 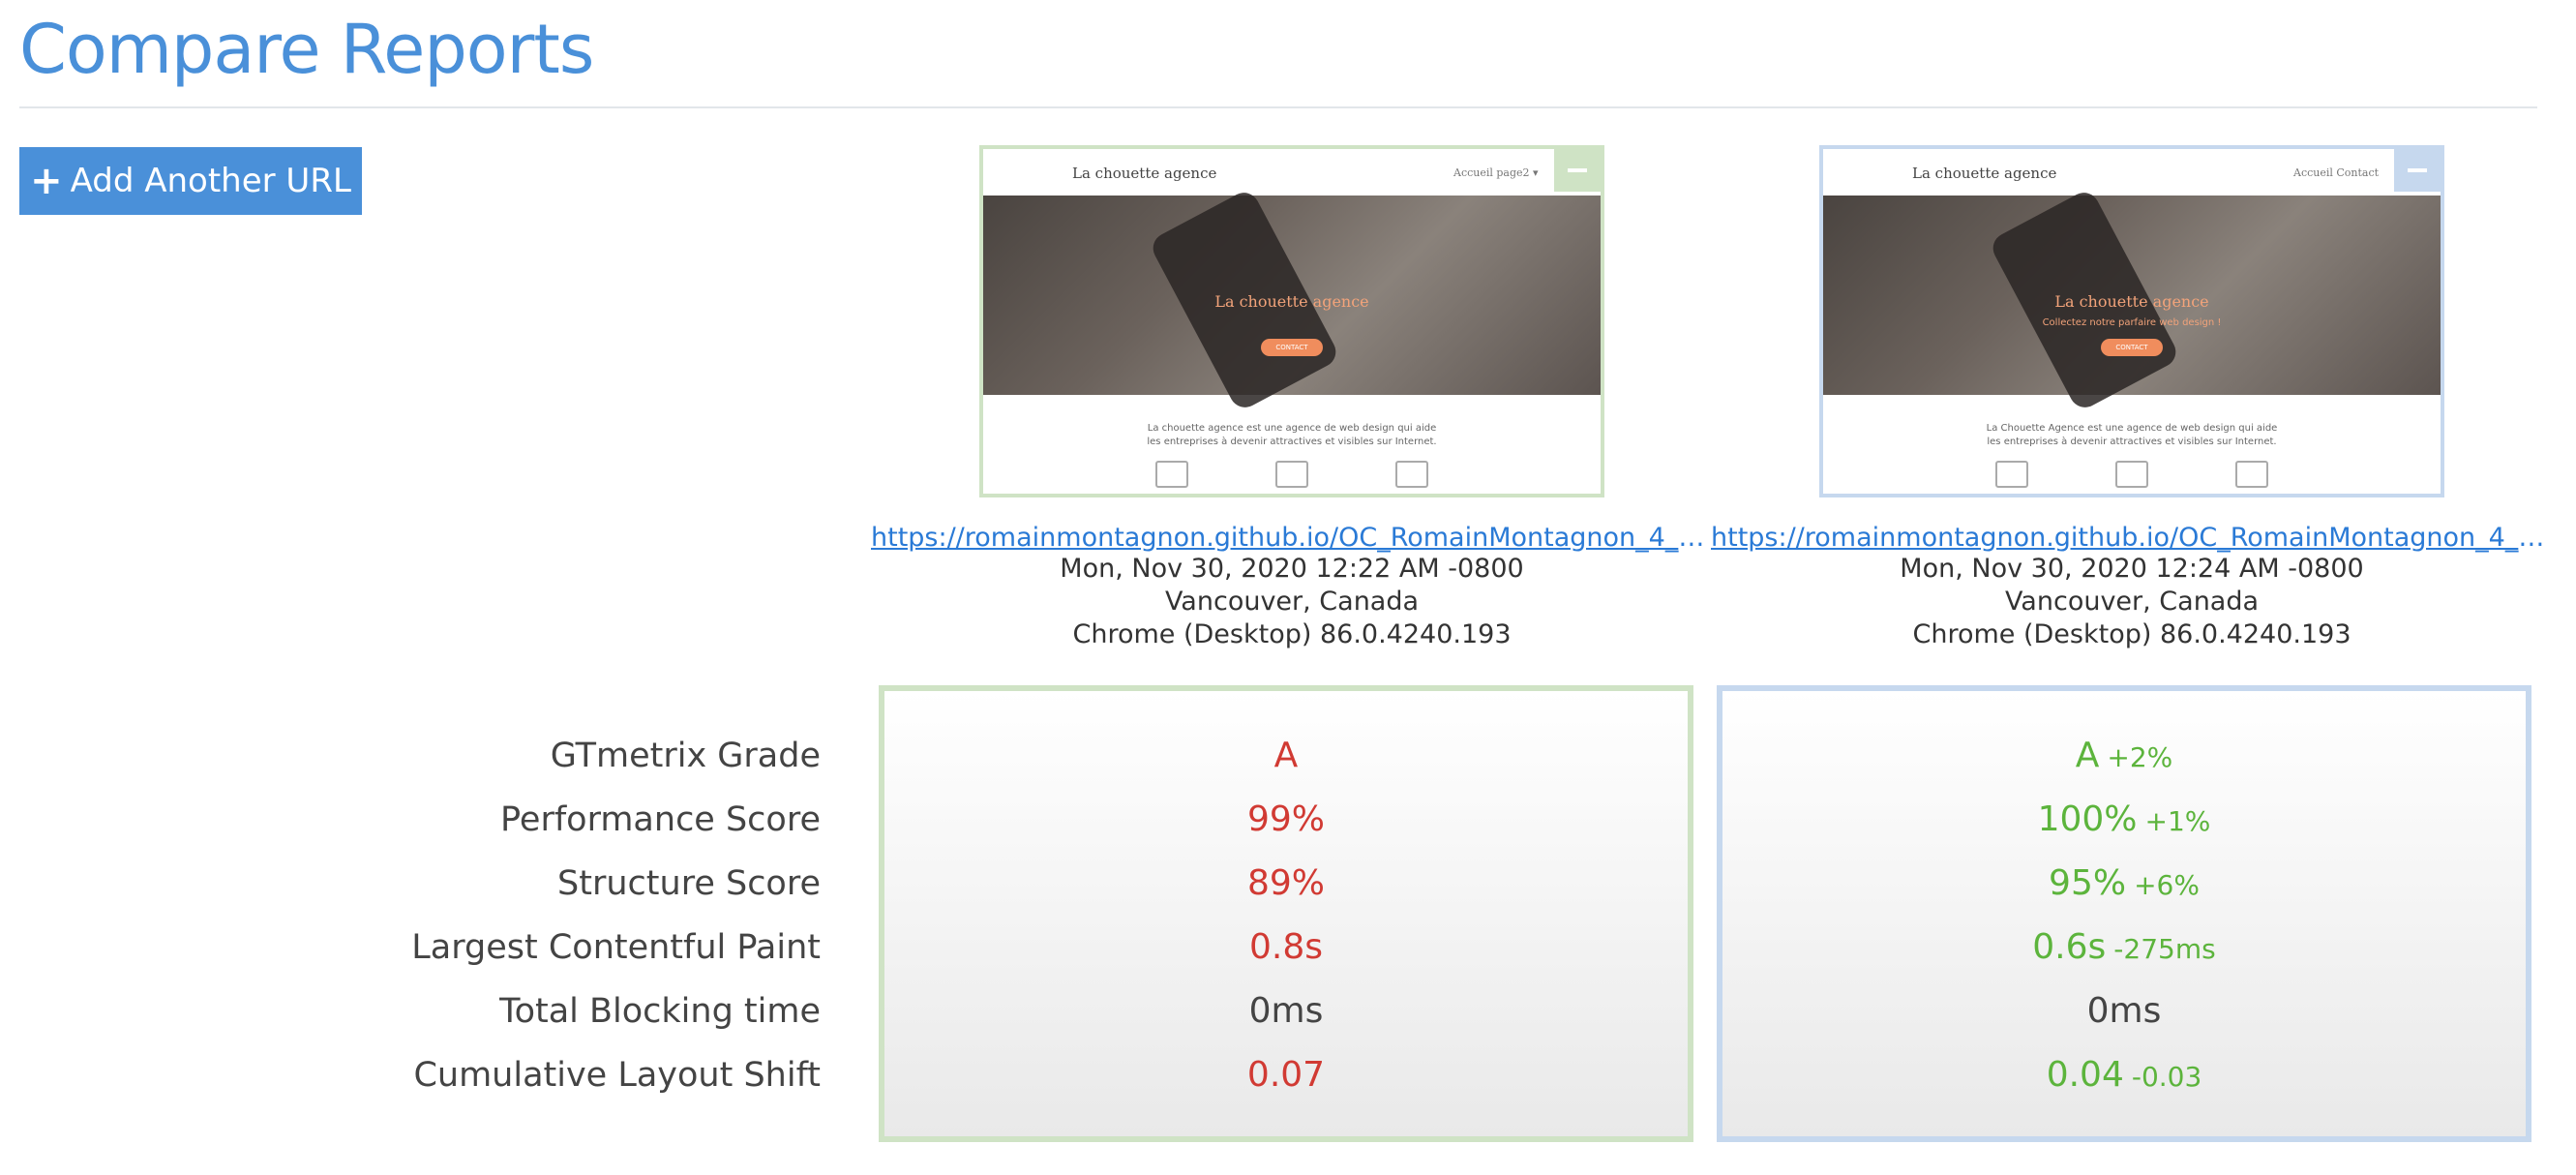 I want to click on score-value: 95%, so click(x=2088, y=883).